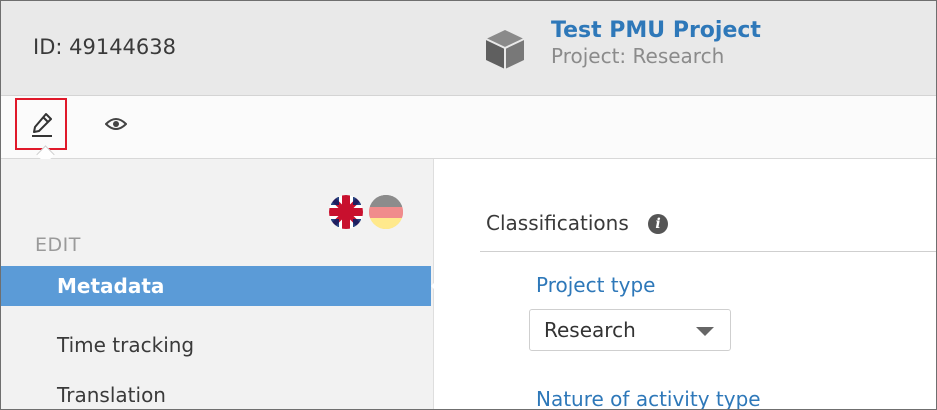  Describe the element at coordinates (216, 392) in the screenshot. I see `sidebar-item-translation: Translation` at that location.